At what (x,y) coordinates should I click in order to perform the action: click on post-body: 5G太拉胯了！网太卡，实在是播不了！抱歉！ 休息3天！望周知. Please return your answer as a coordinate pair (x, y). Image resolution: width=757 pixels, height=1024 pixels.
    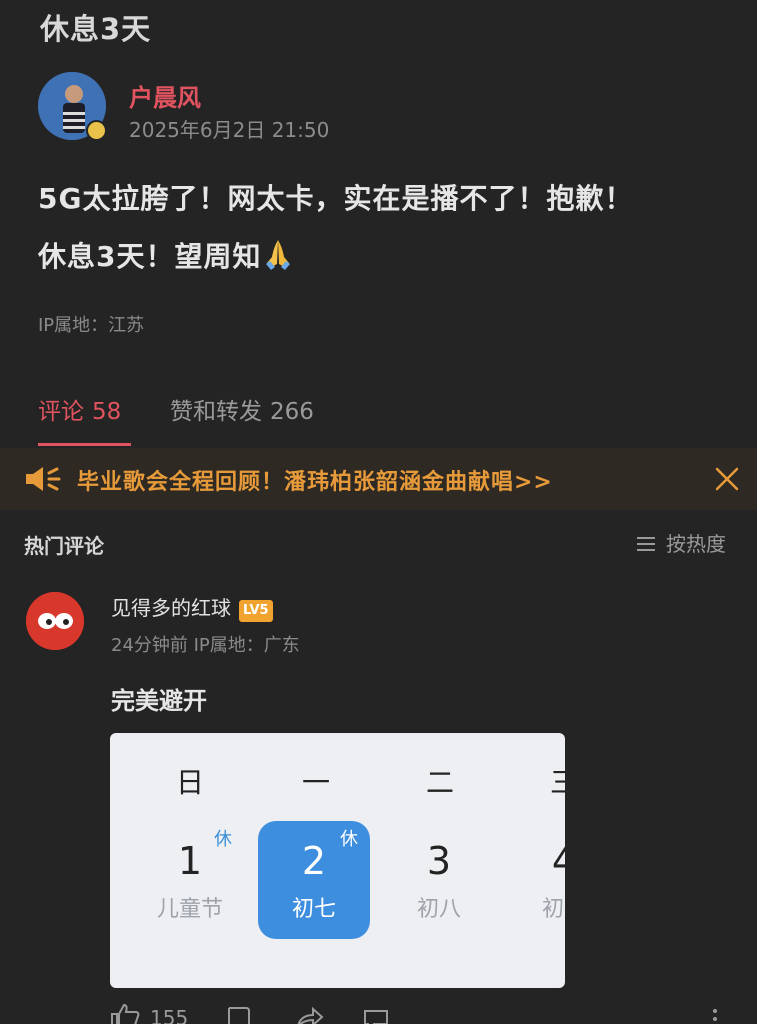
    Looking at the image, I should click on (383, 228).